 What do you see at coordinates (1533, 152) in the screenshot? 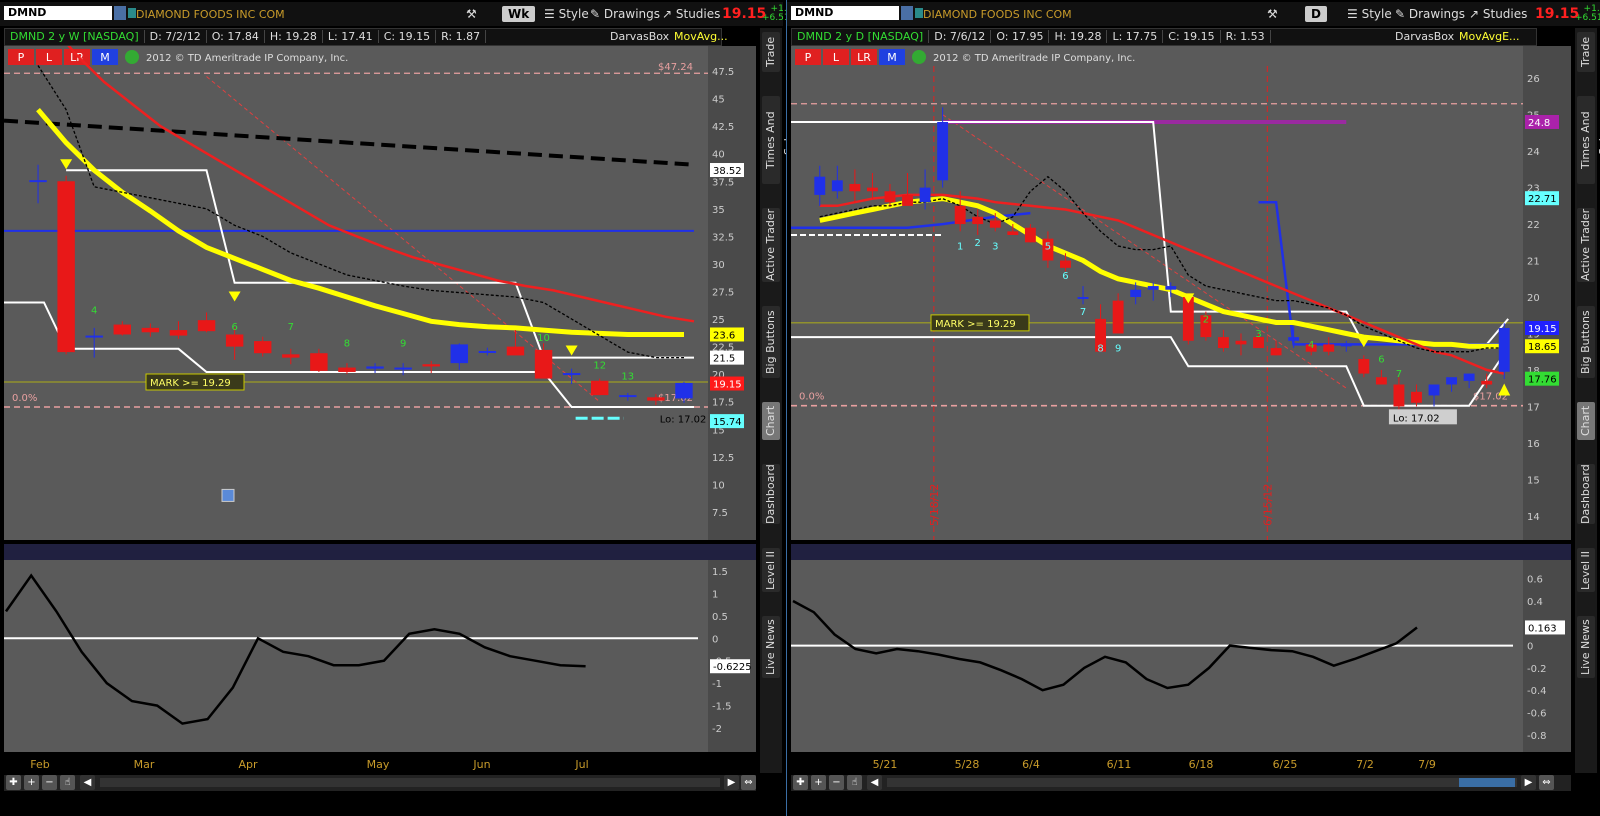
I see `price-tick-label: 24` at bounding box center [1533, 152].